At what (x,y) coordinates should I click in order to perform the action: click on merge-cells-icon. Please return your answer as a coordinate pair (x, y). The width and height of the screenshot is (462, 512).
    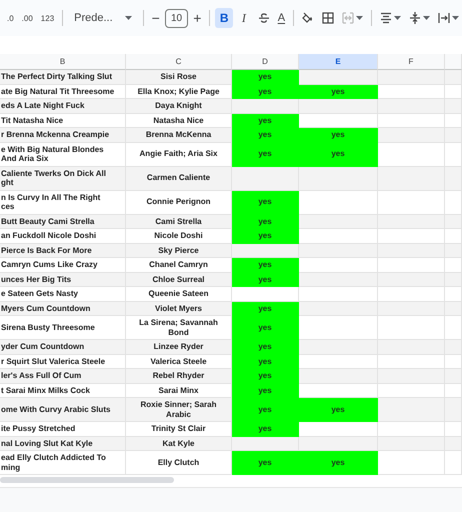
    Looking at the image, I should click on (348, 18).